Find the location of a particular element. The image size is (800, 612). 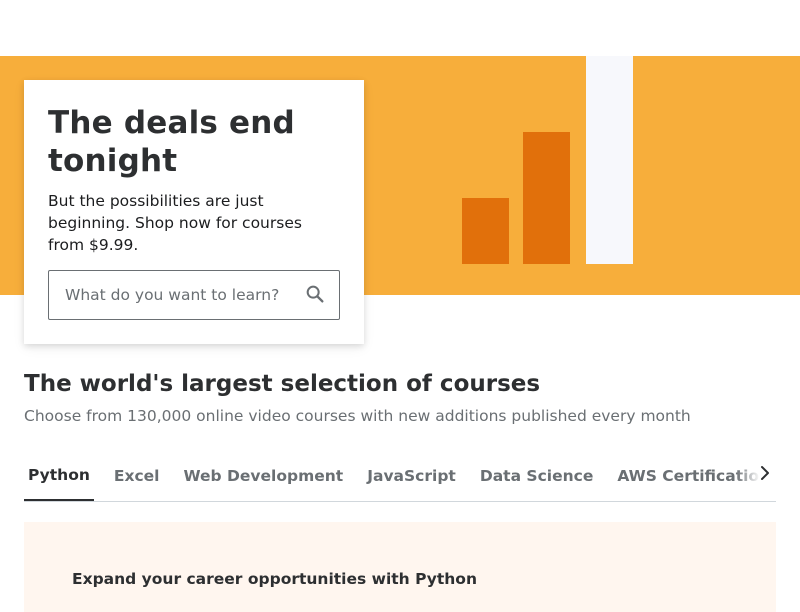

search-box is located at coordinates (194, 295).